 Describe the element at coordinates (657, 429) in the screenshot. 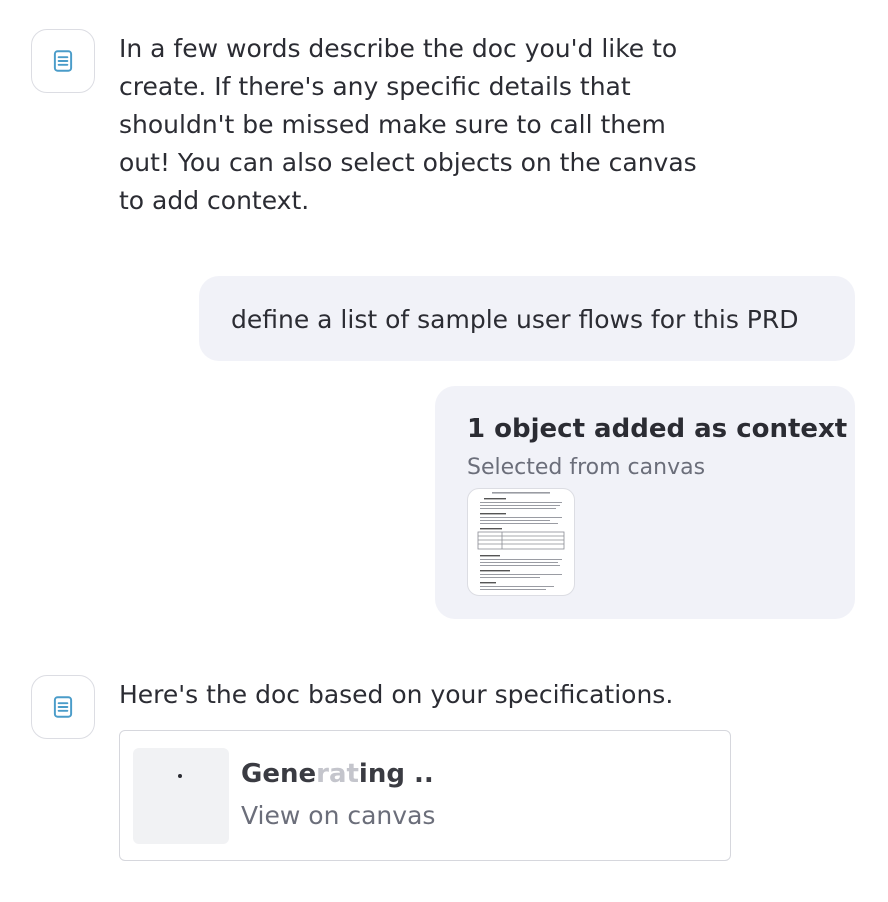

I see `context-title: 1 object added as context` at that location.